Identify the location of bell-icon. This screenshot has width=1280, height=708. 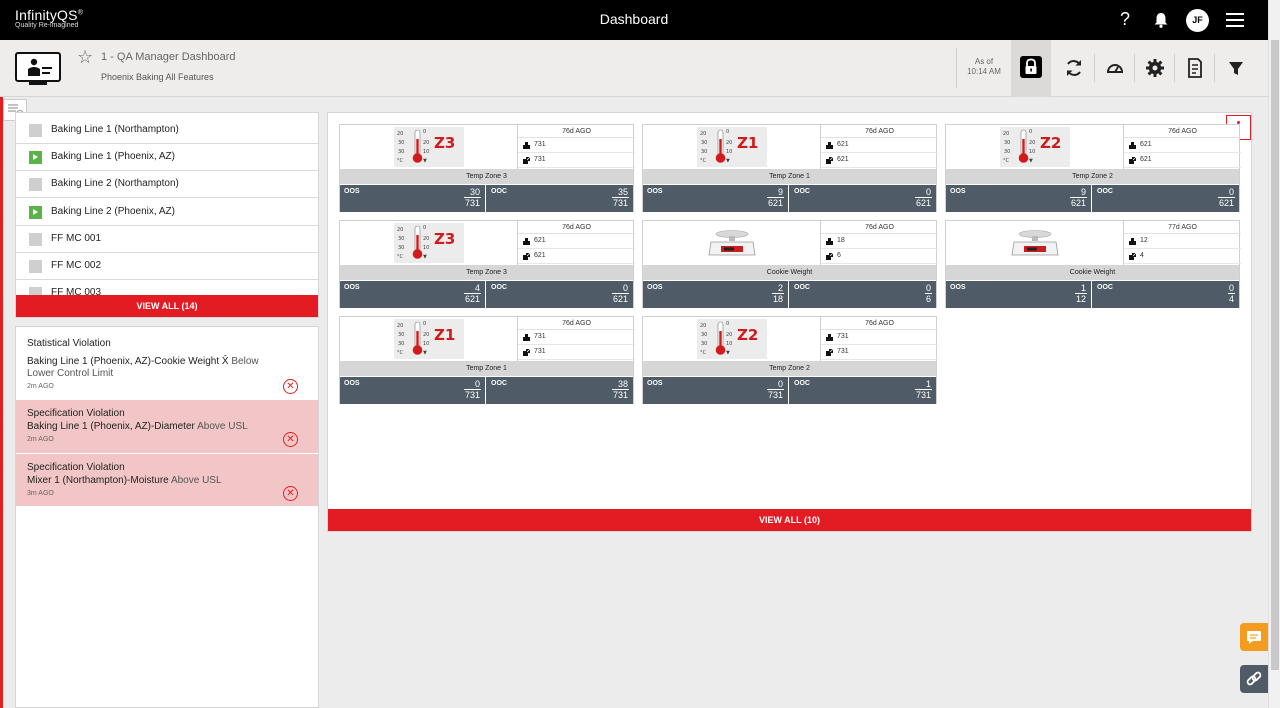
(1161, 20).